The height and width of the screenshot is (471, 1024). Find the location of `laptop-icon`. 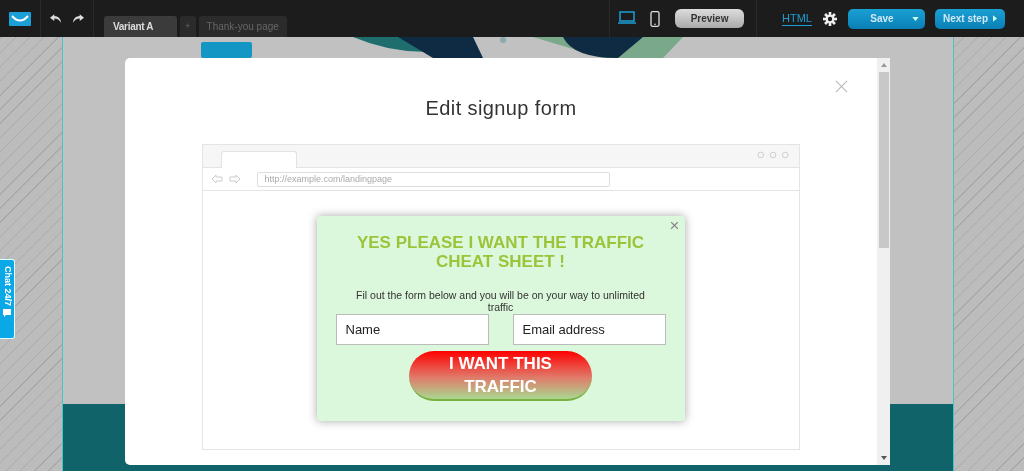

laptop-icon is located at coordinates (627, 18).